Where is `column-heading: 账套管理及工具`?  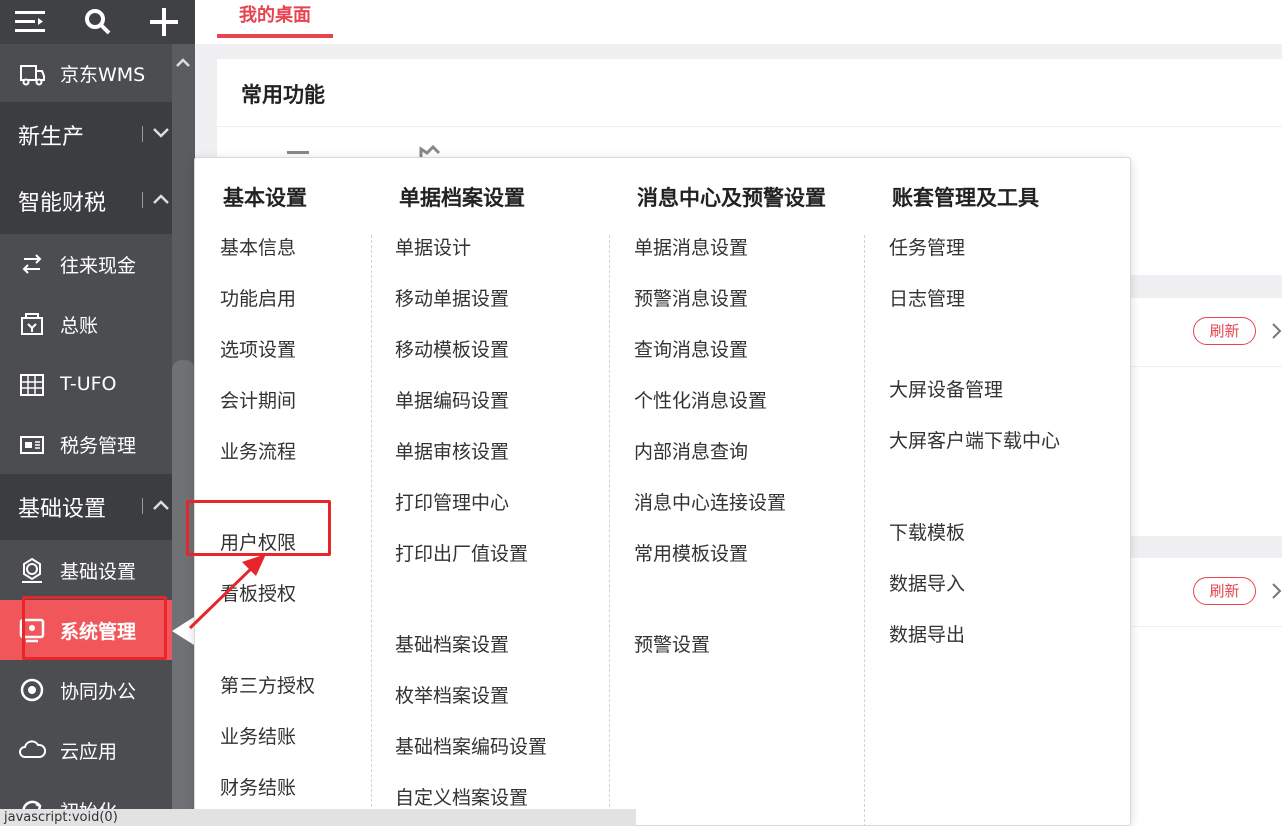
column-heading: 账套管理及工具 is located at coordinates (965, 198).